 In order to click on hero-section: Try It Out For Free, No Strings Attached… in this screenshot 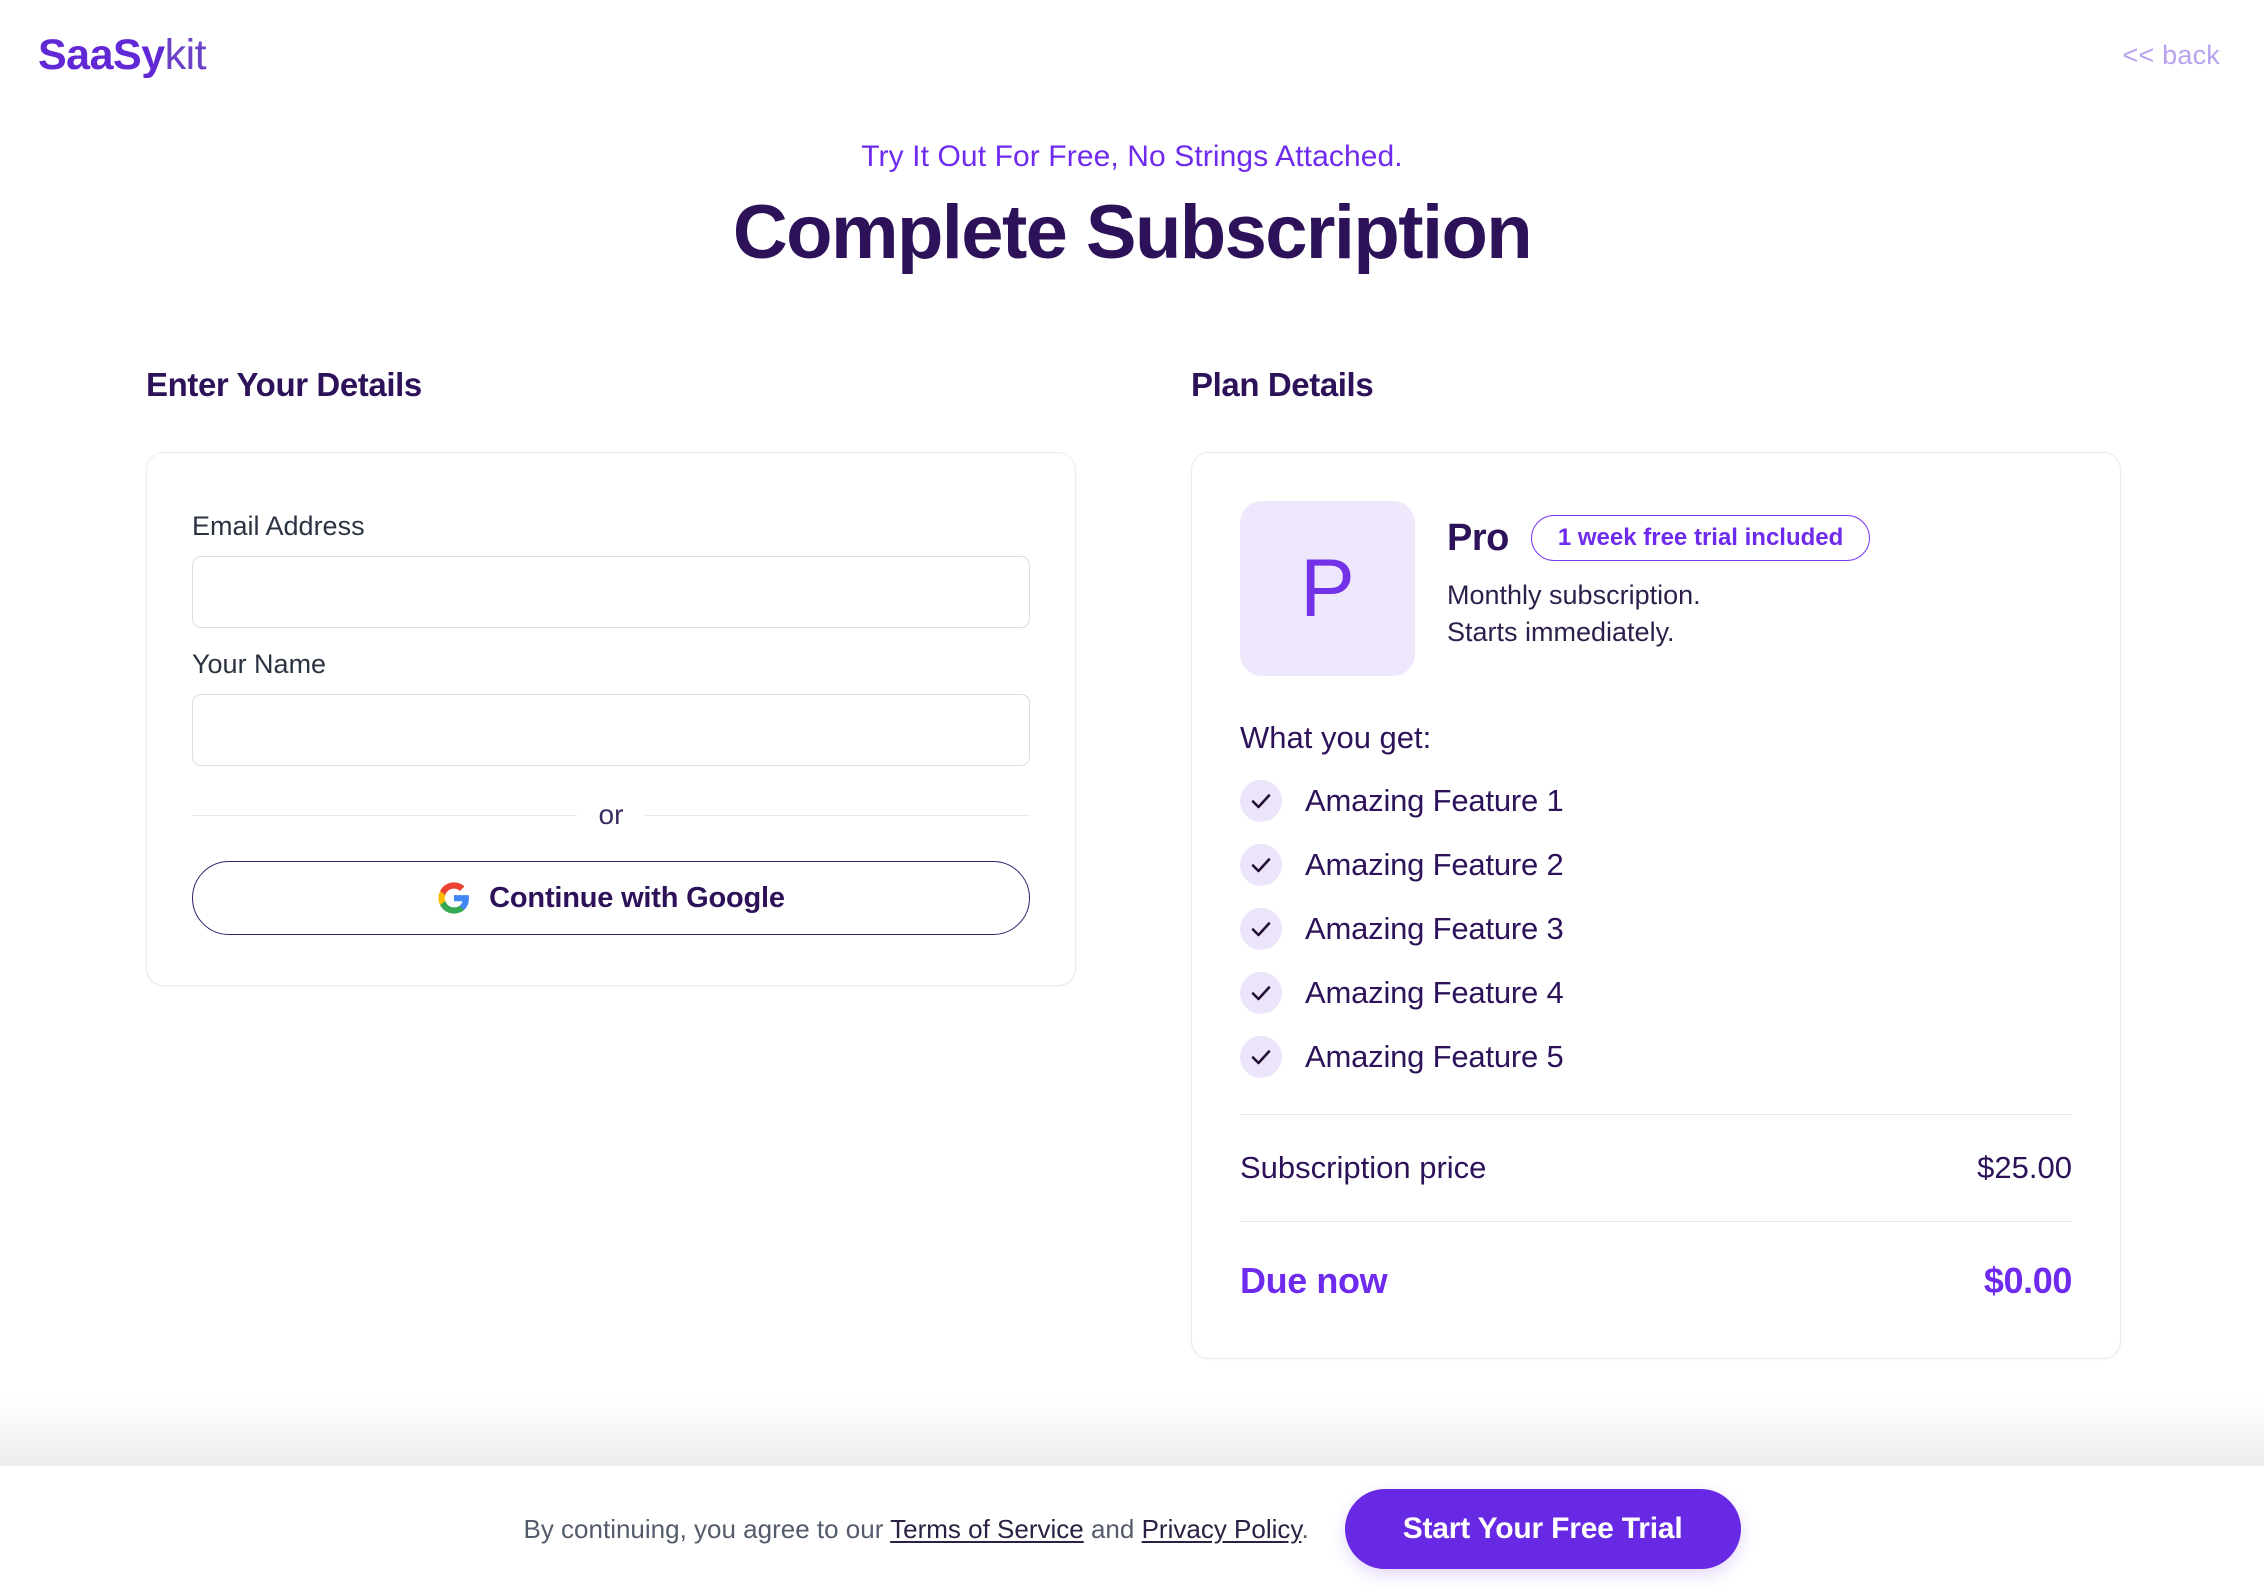, I will do `click(1132, 207)`.